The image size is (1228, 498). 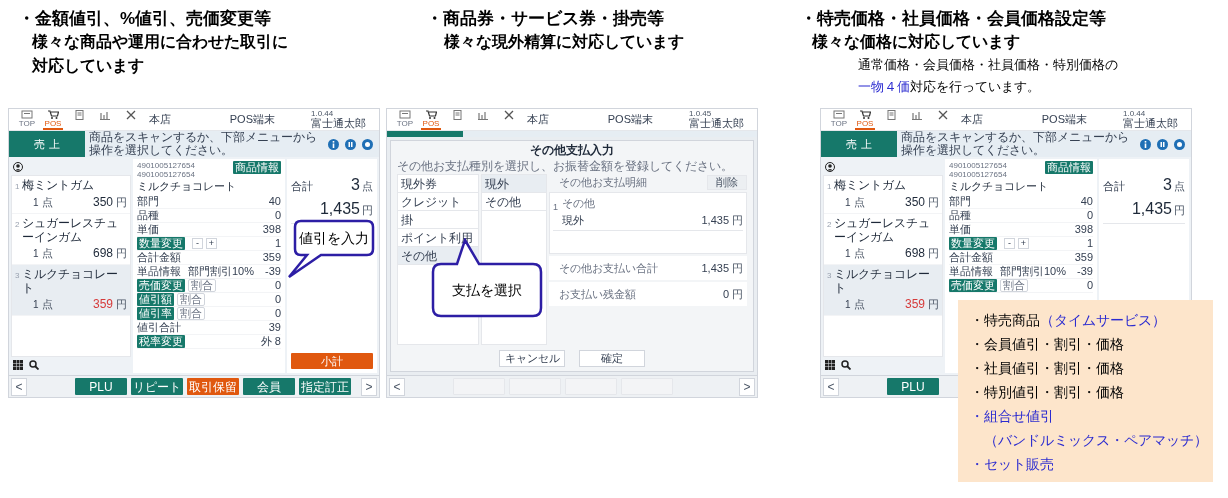 What do you see at coordinates (269, 386) in the screenshot?
I see `toolbar-button: 会員` at bounding box center [269, 386].